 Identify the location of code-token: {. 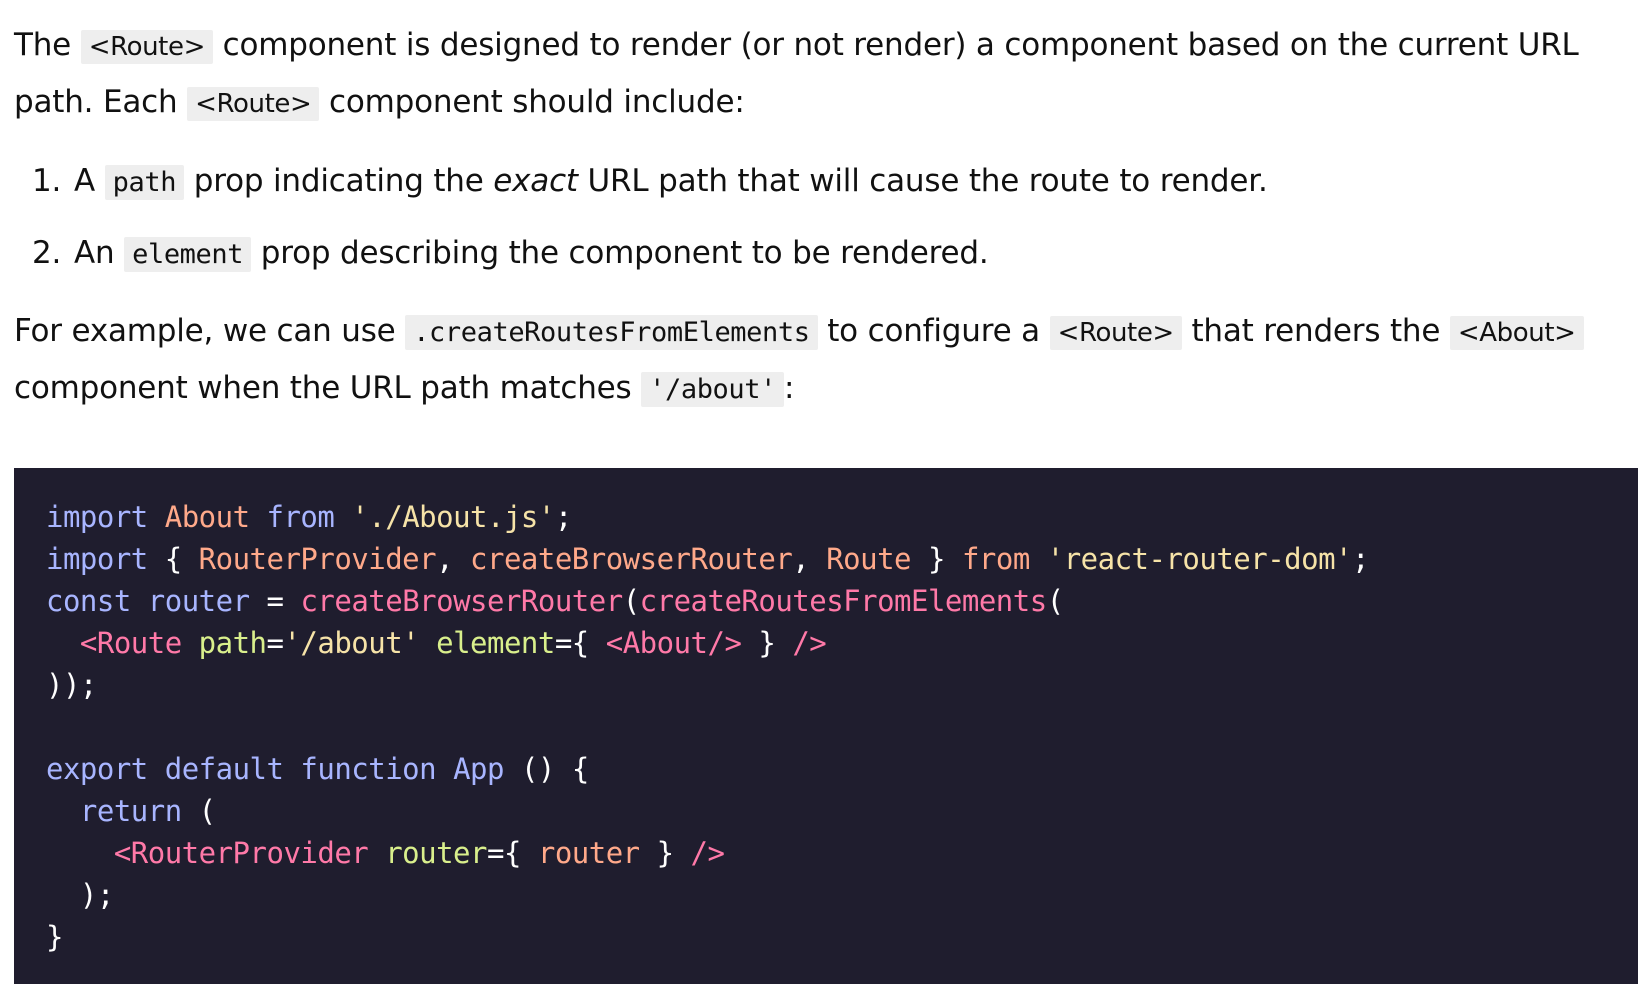
(173, 559).